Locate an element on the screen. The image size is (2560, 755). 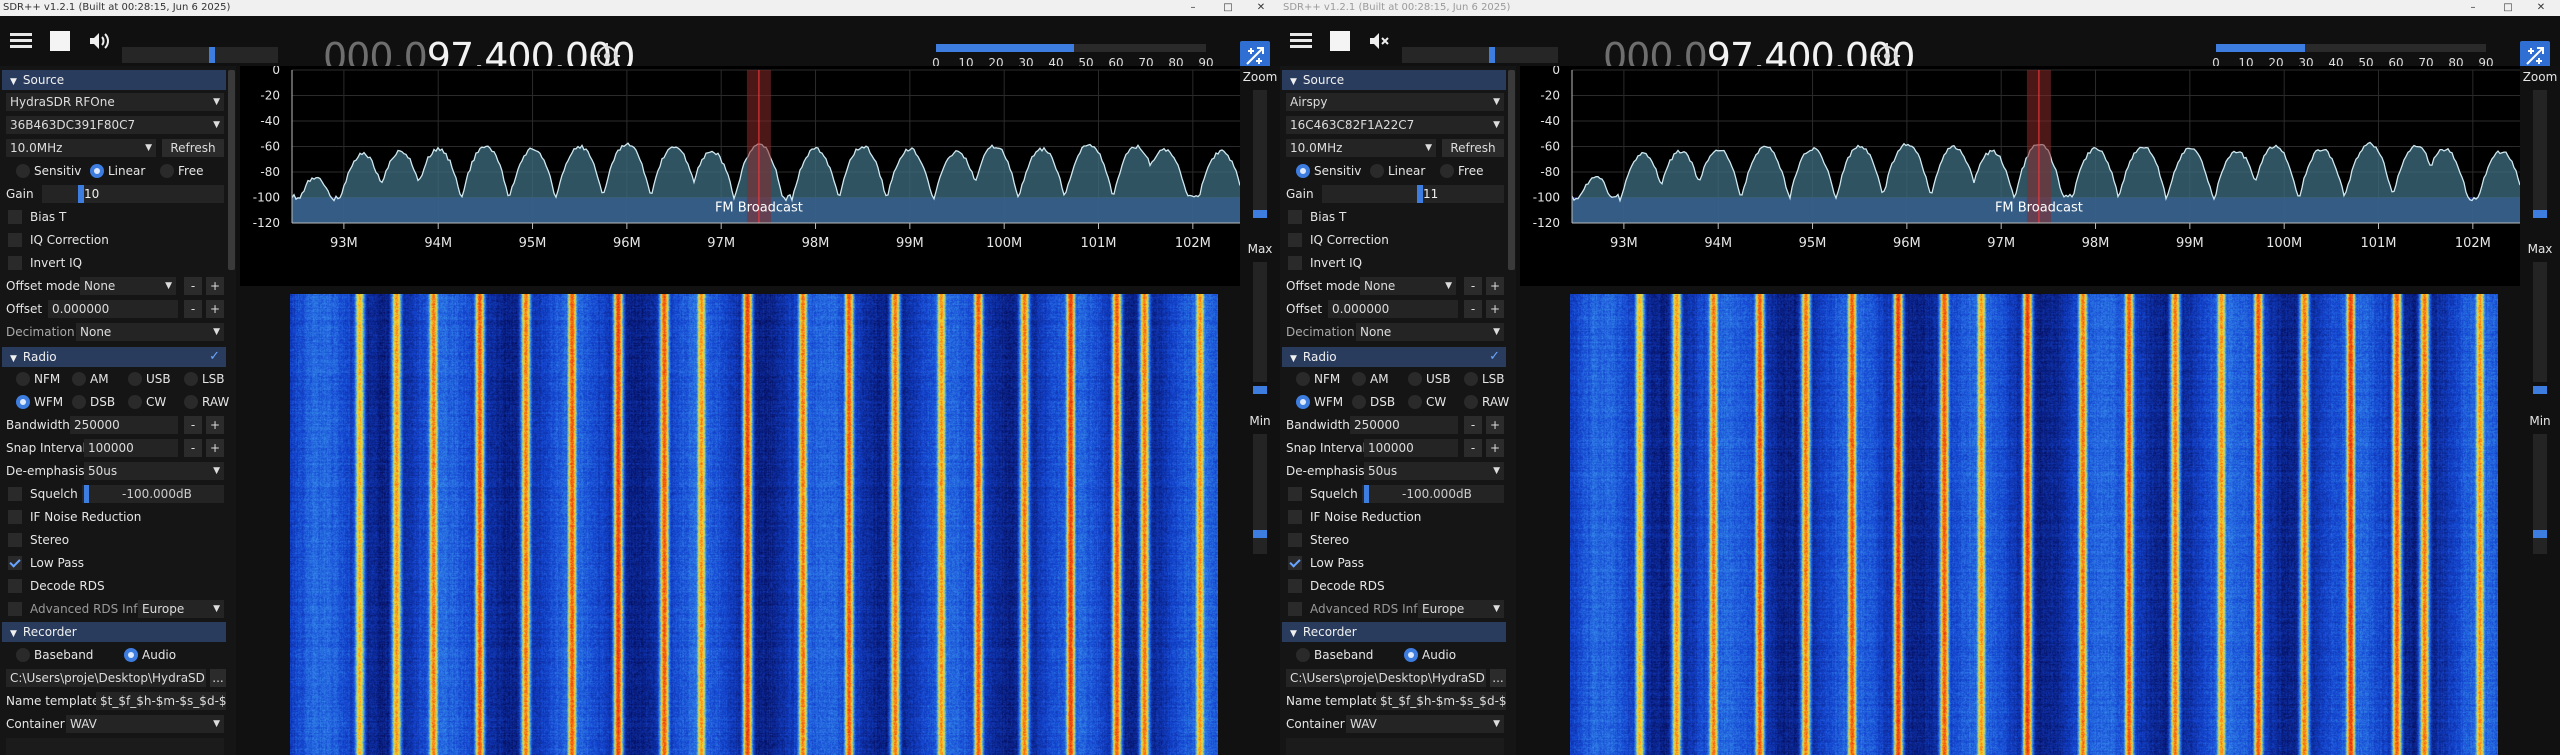
samplerate-select: 10.0MHz ▼ is located at coordinates (81, 148).